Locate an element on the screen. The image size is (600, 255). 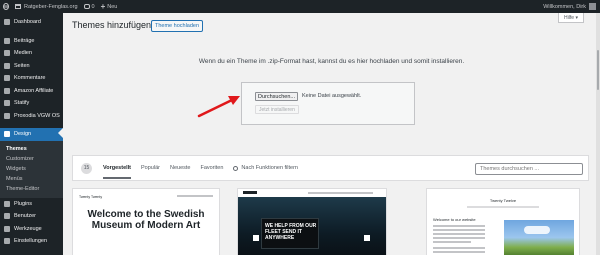
file-status: Keine Datei ausgewählt. is located at coordinates (332, 96).